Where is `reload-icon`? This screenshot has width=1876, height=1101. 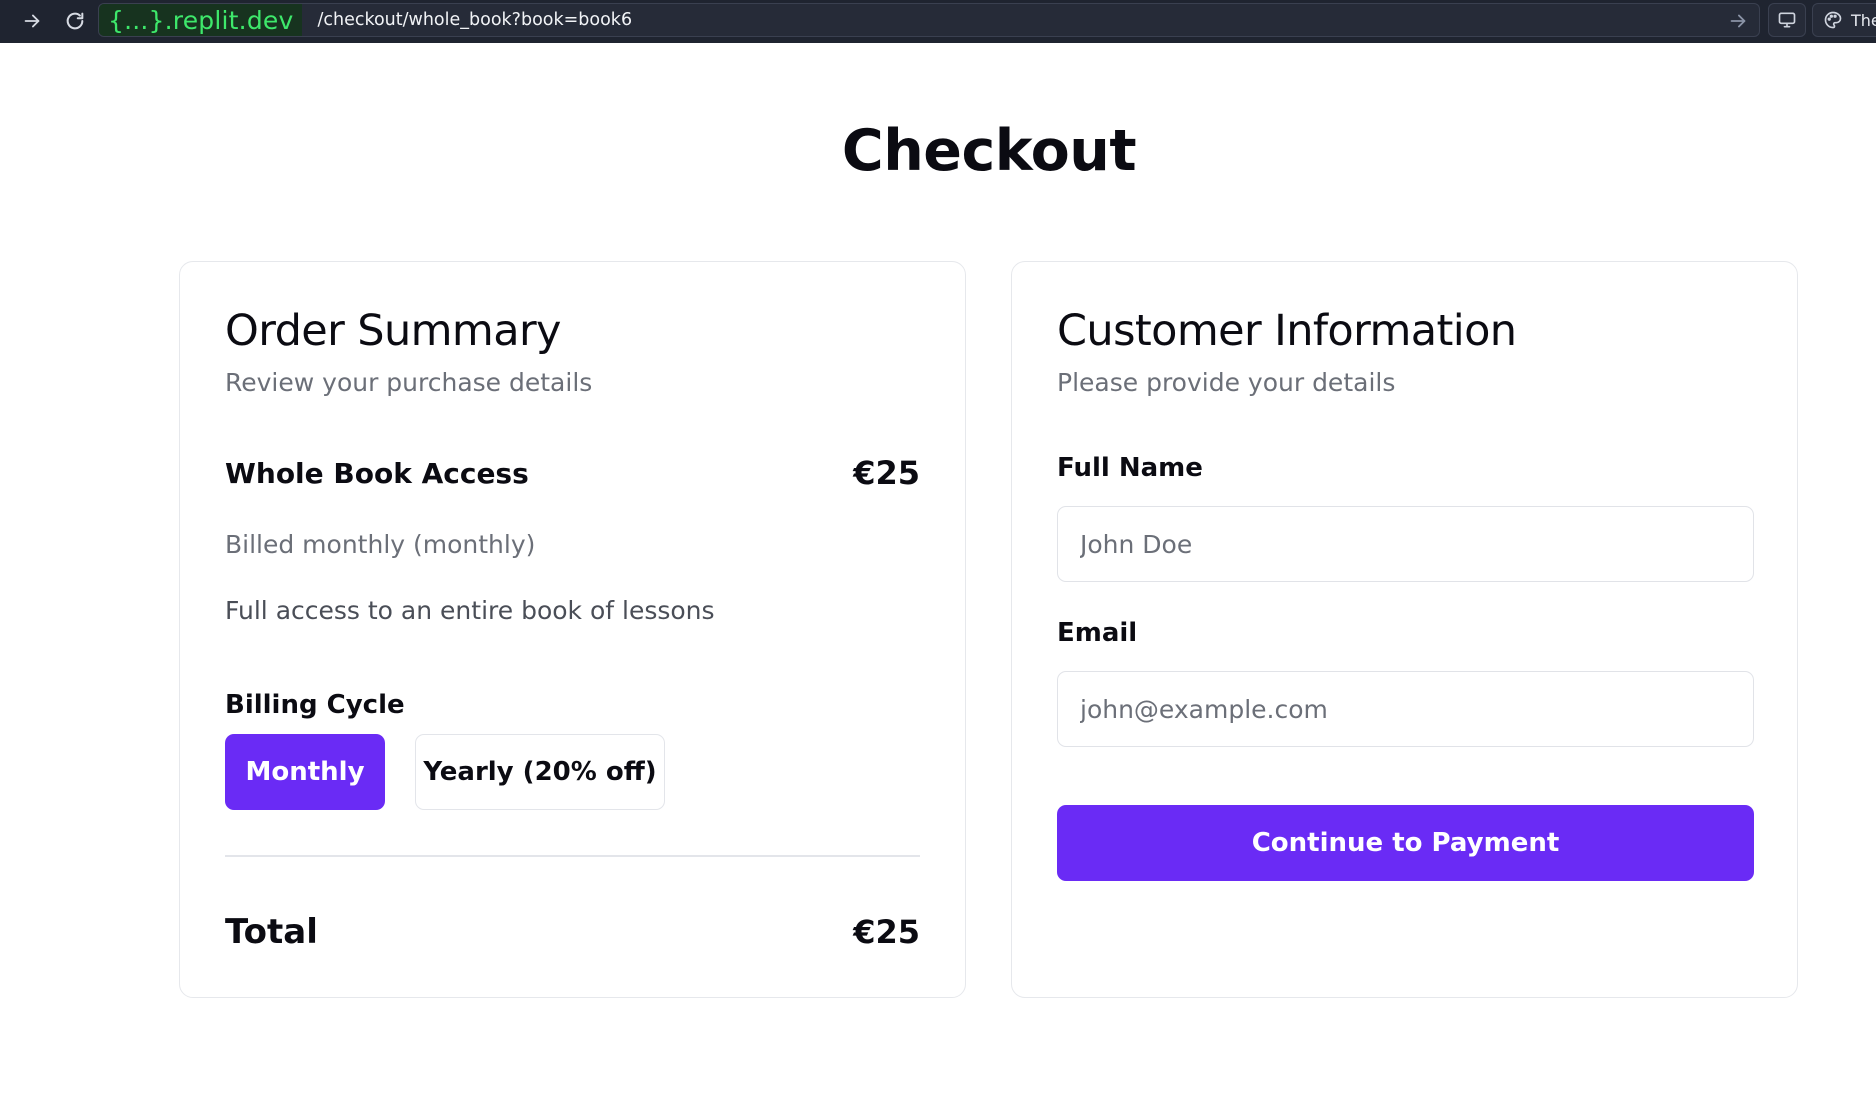 reload-icon is located at coordinates (75, 21).